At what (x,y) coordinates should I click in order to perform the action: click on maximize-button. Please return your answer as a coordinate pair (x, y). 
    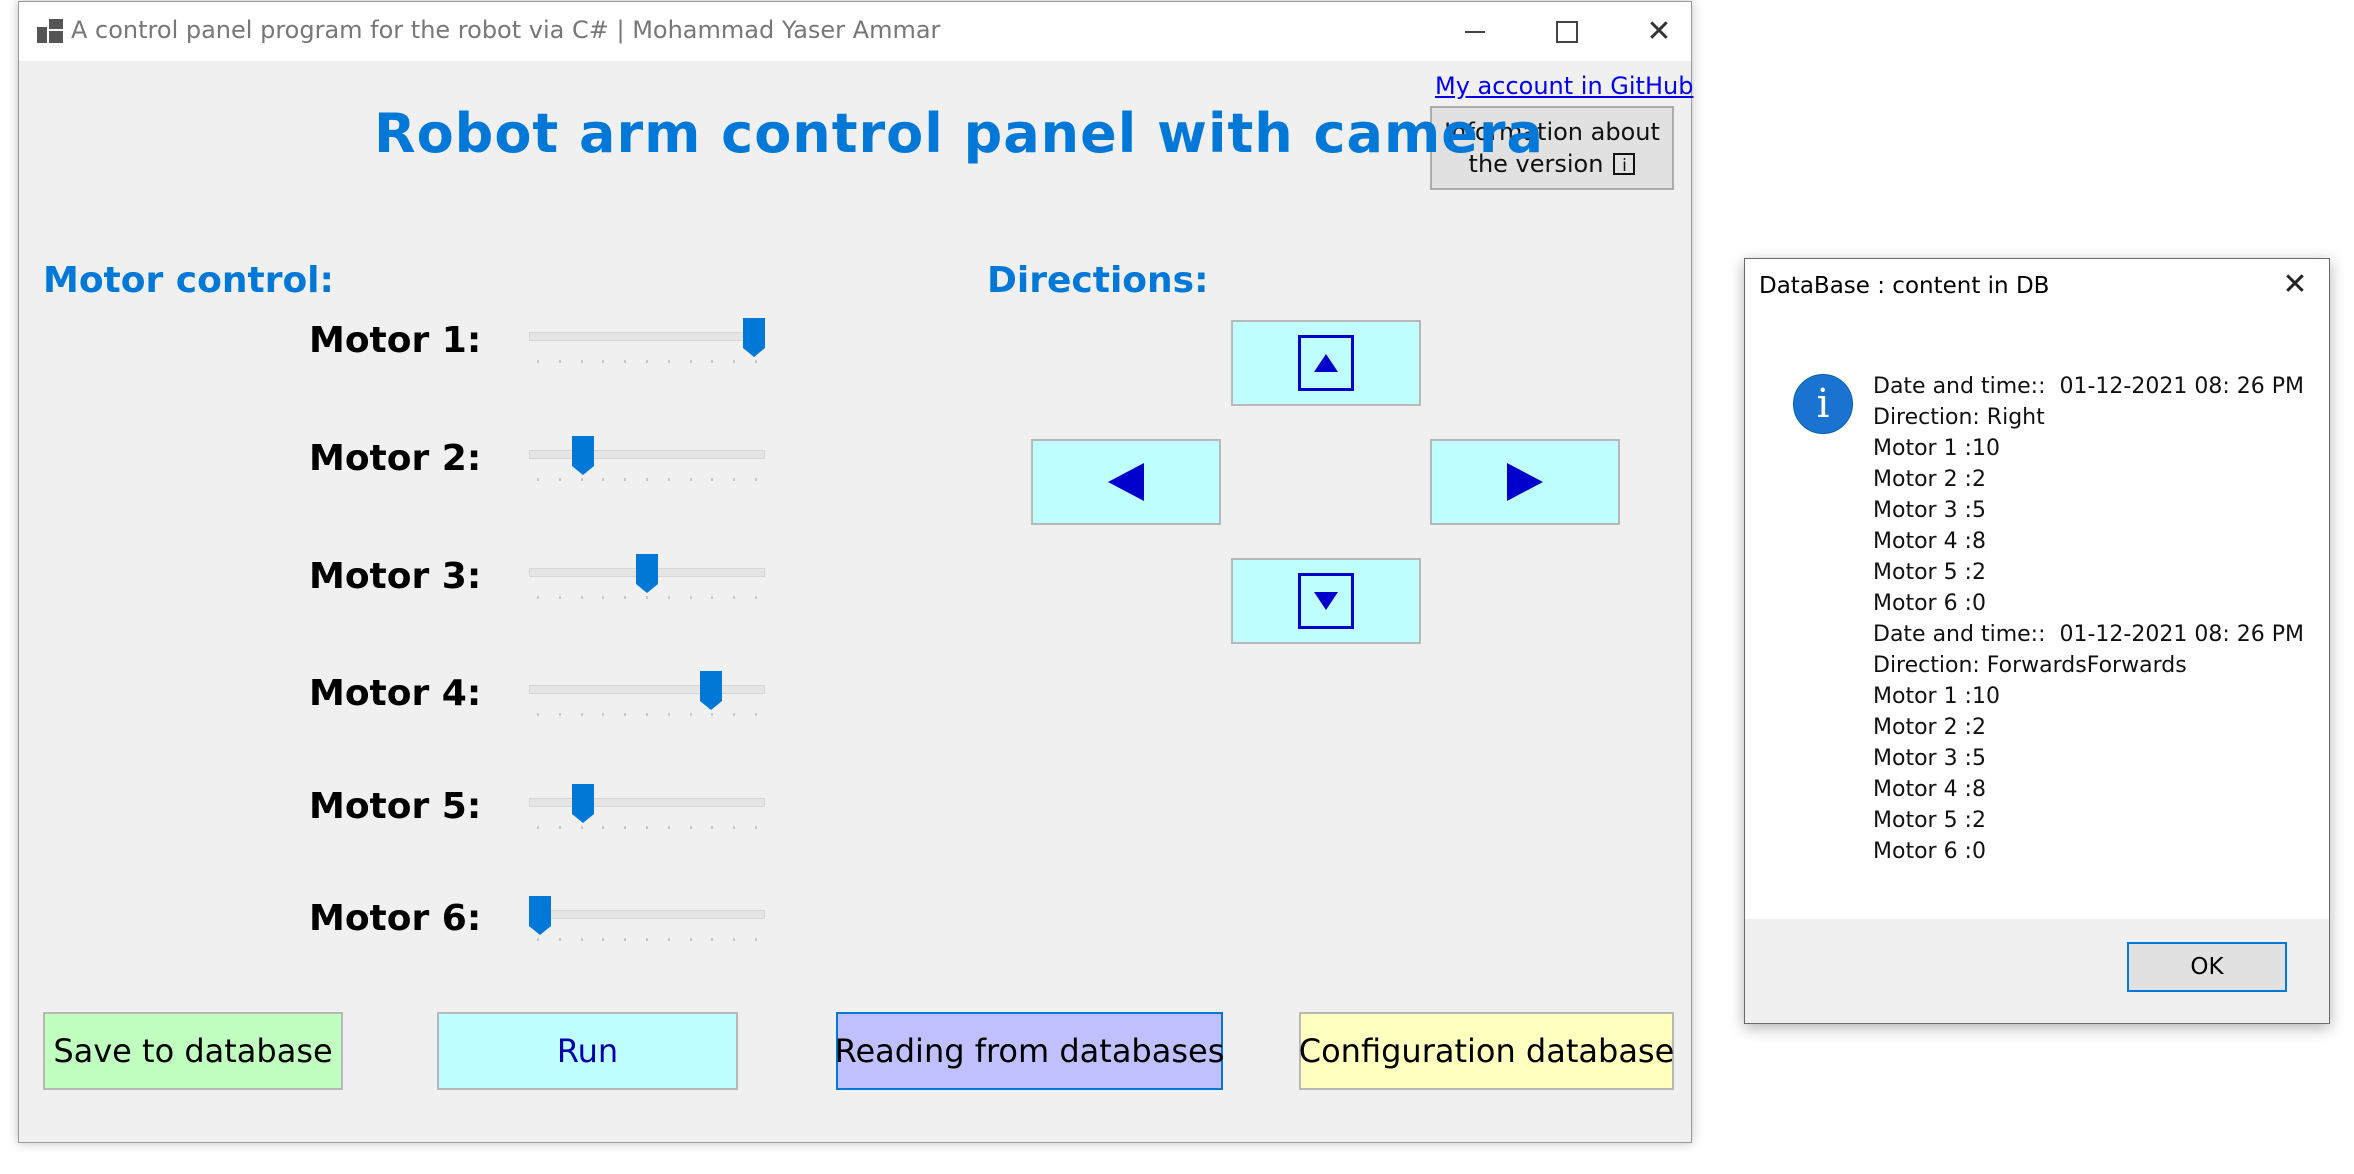
    Looking at the image, I should click on (1567, 31).